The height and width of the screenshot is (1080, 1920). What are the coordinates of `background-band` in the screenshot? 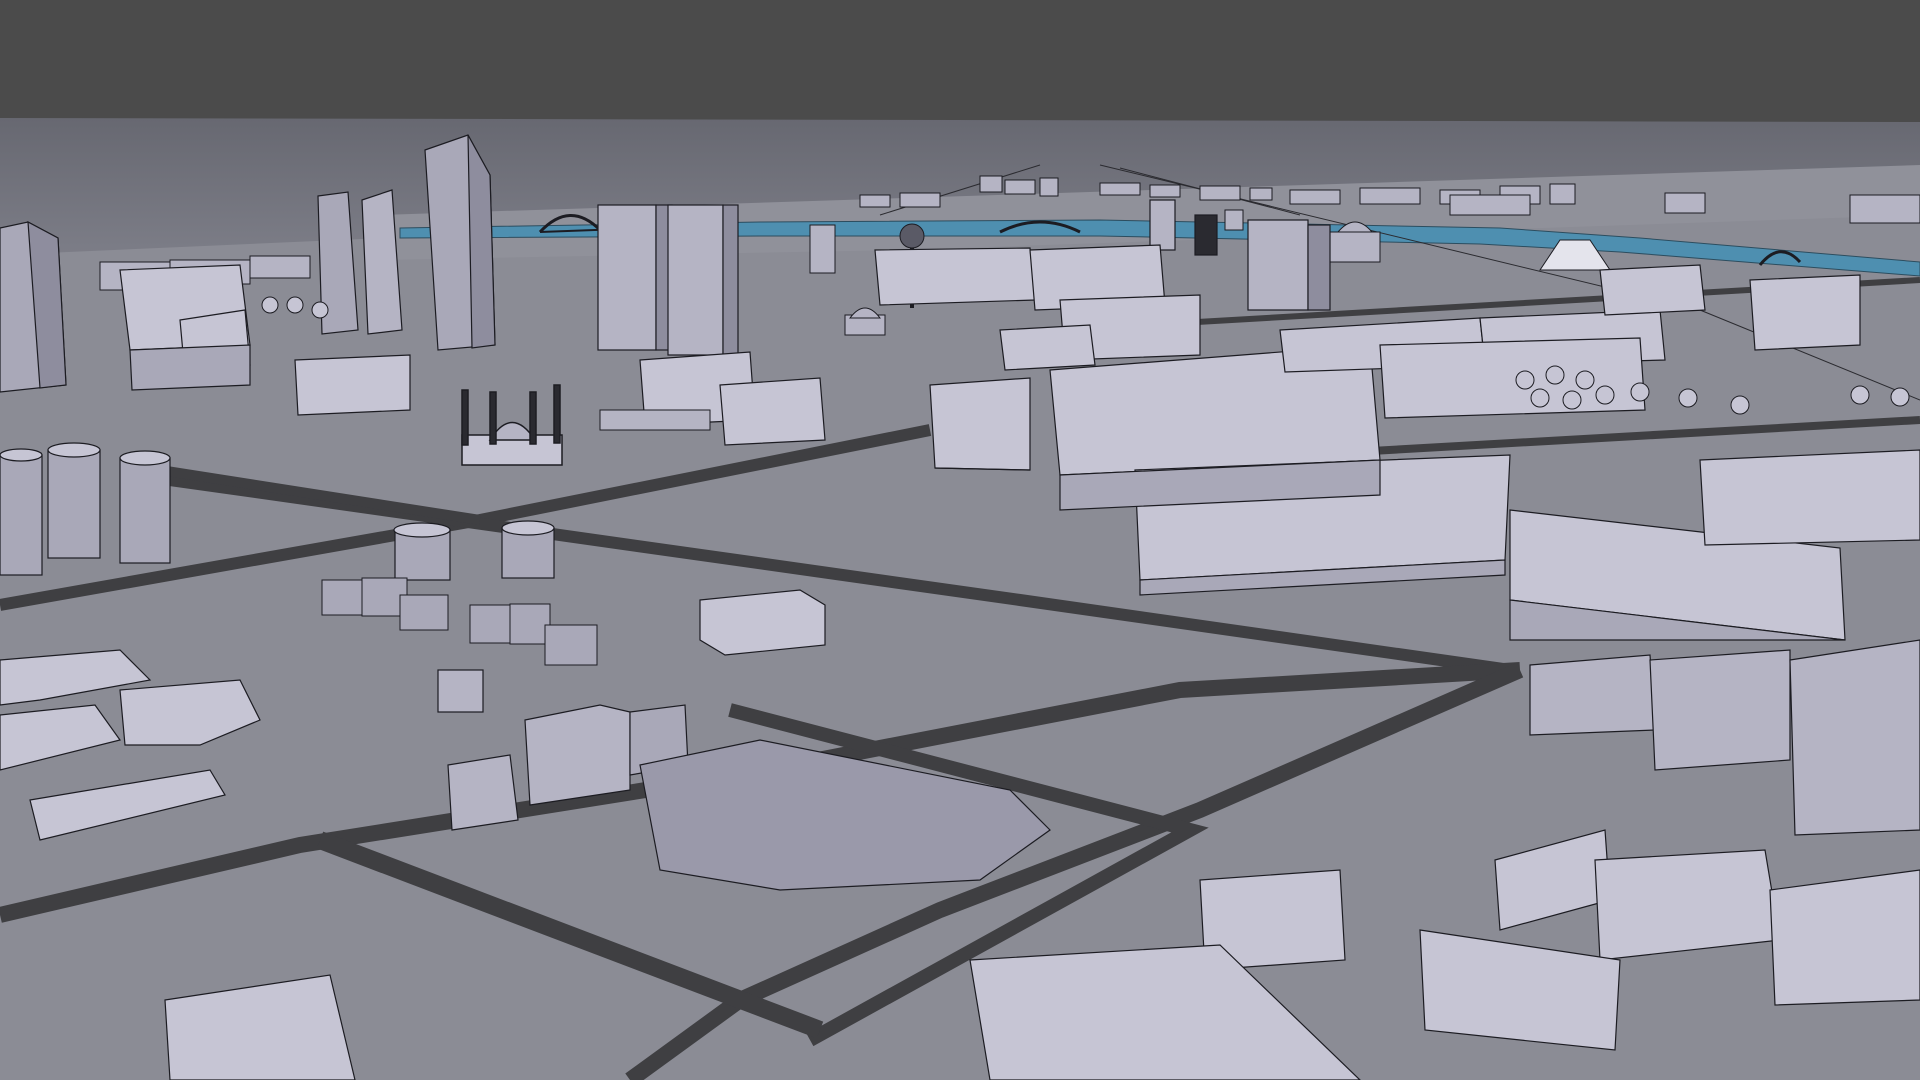 It's located at (960, 60).